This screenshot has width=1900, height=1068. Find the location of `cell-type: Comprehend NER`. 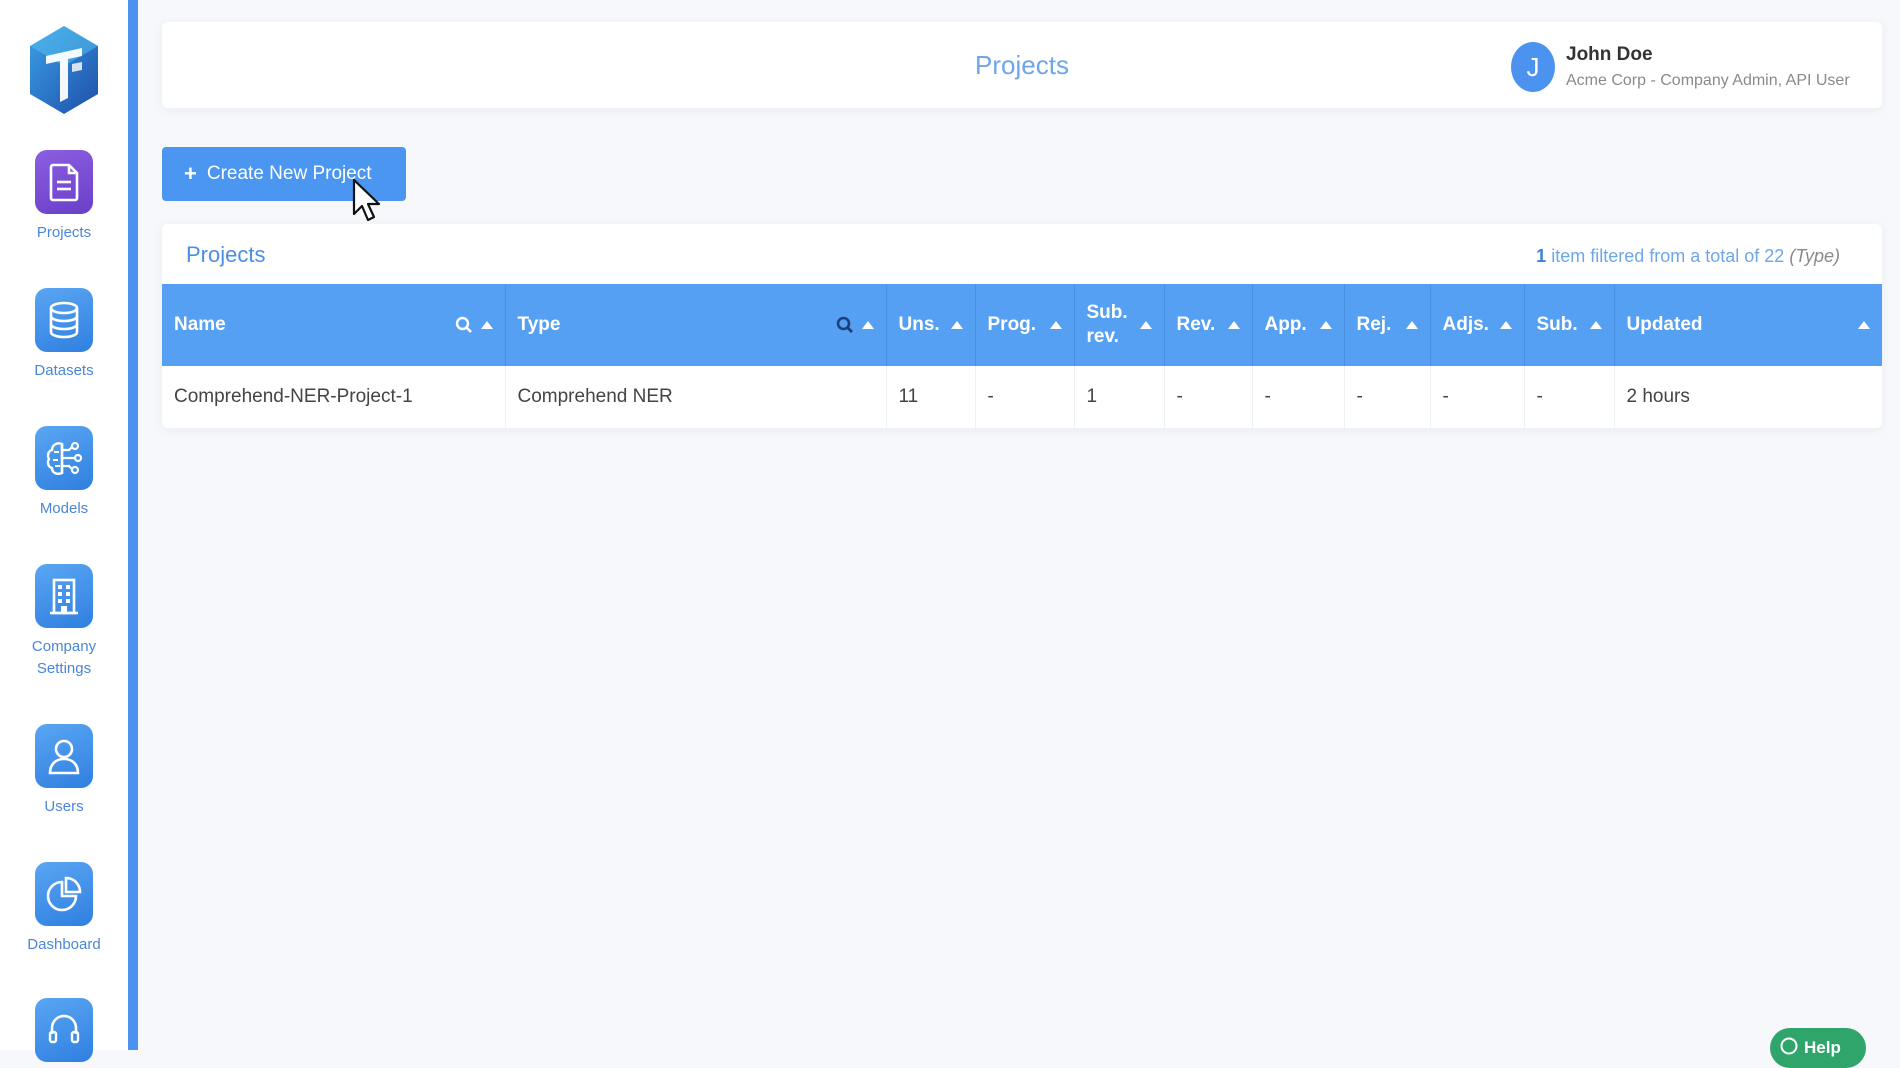

cell-type: Comprehend NER is located at coordinates (696, 397).